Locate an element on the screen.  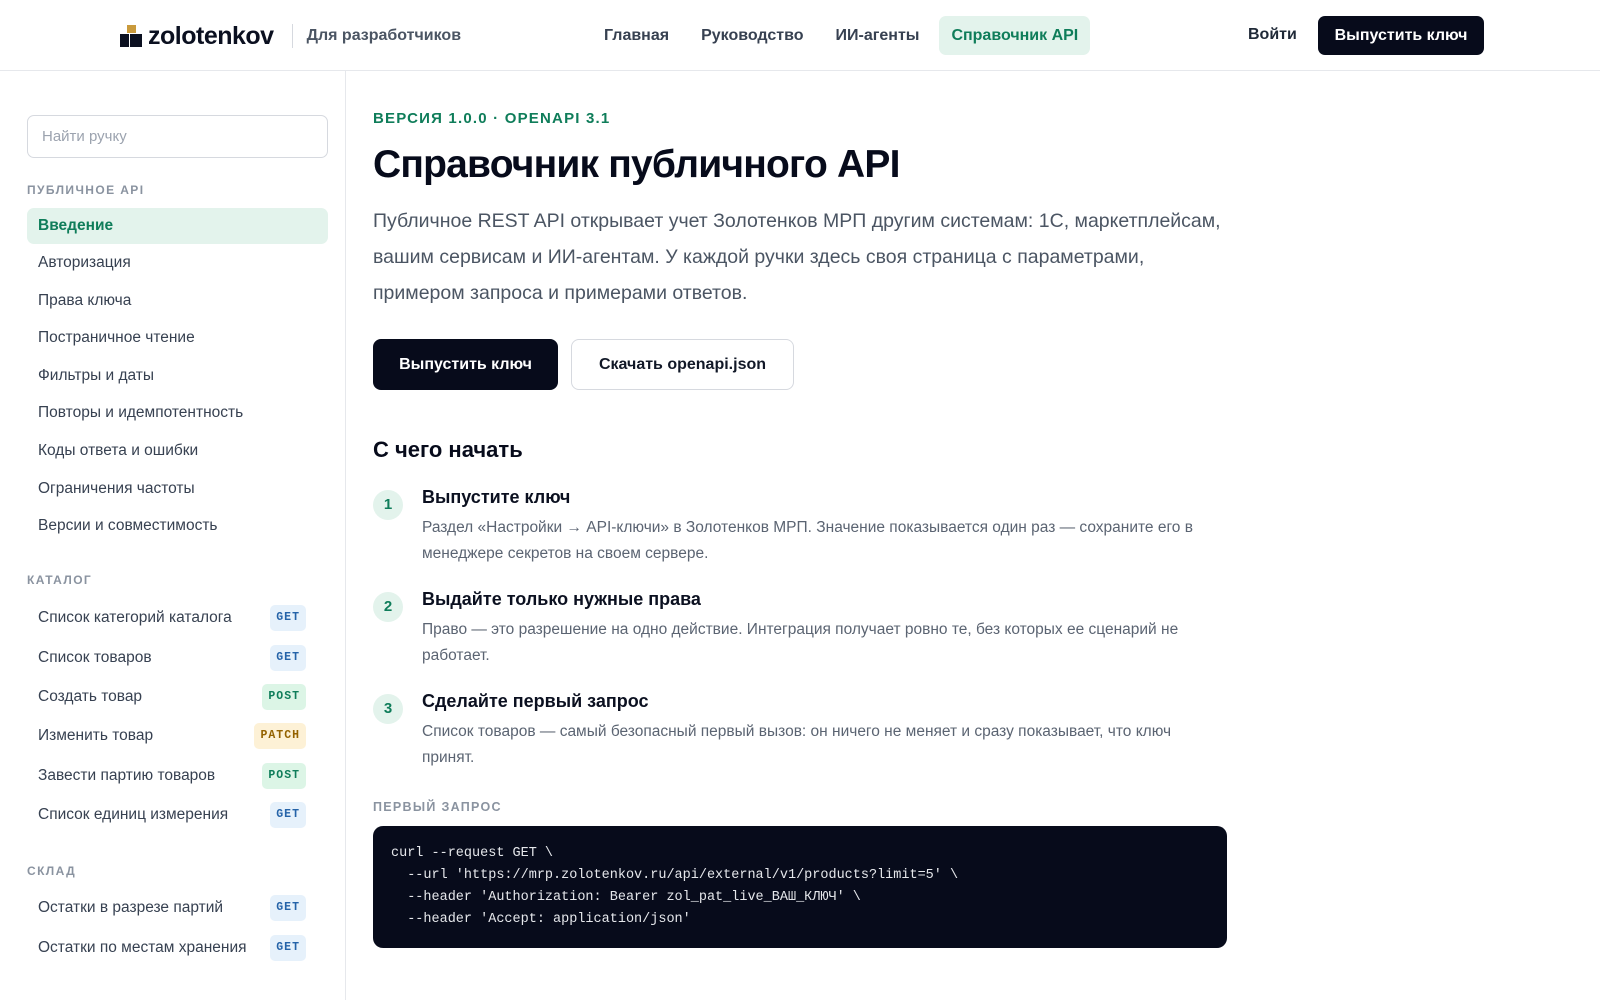
sidebar-item-rate-limits: Ограничения частоты is located at coordinates (177, 489).